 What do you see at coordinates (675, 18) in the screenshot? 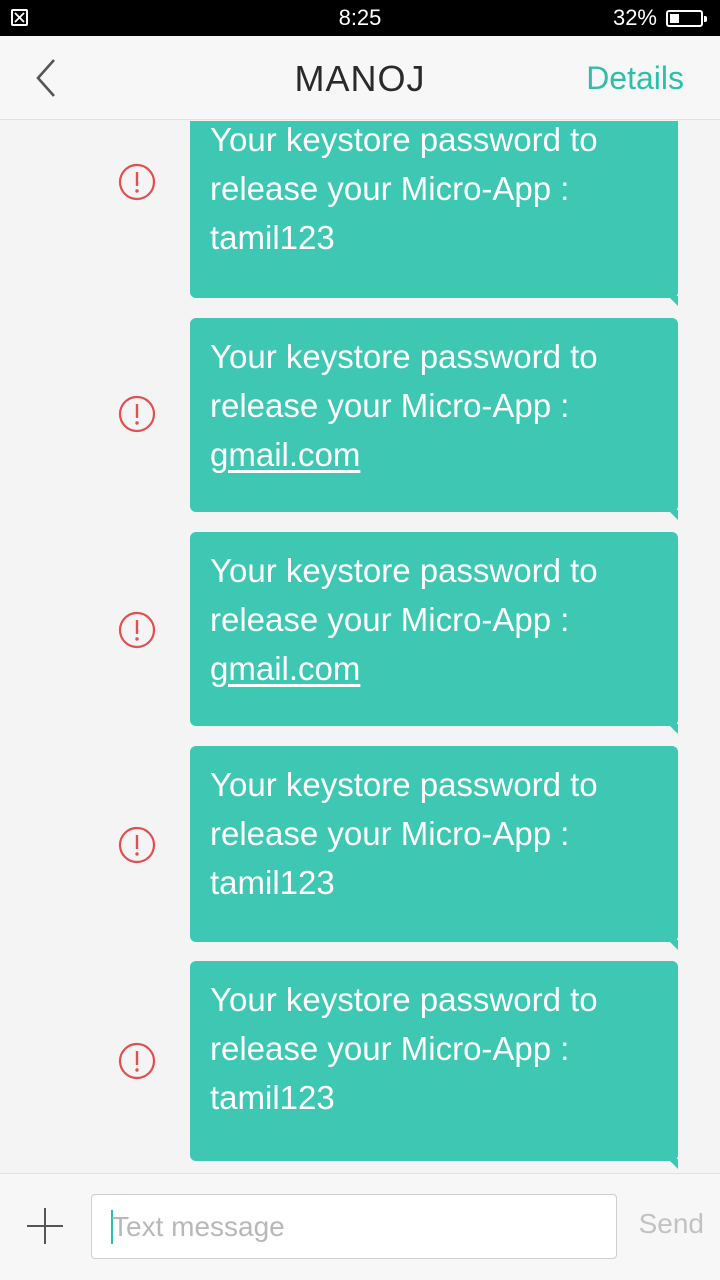
I see `battery-level-fill` at bounding box center [675, 18].